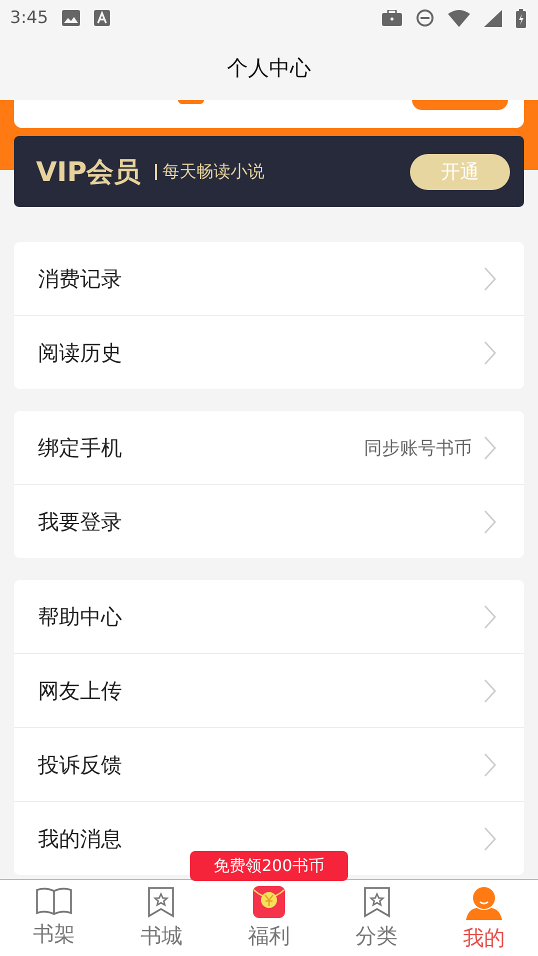 The image size is (538, 956). What do you see at coordinates (521, 18) in the screenshot?
I see `battery-icon` at bounding box center [521, 18].